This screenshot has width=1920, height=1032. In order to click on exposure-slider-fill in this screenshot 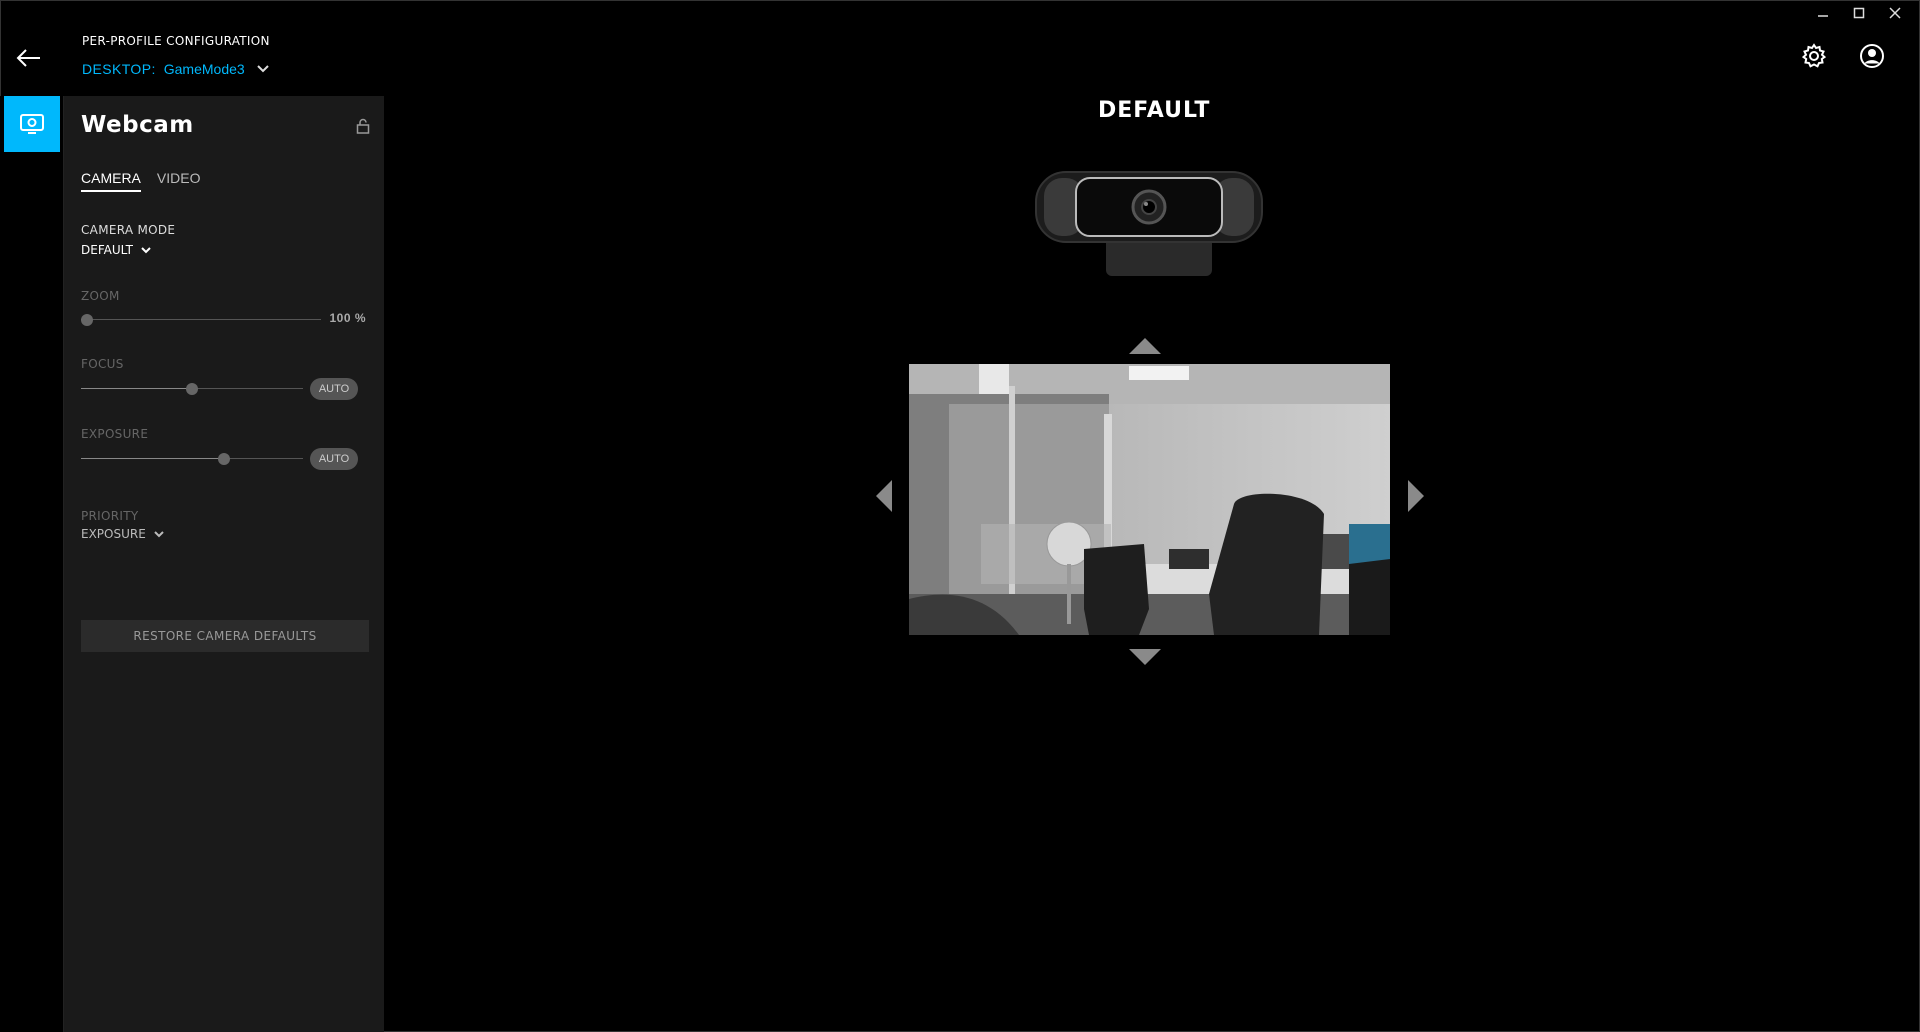, I will do `click(152, 458)`.